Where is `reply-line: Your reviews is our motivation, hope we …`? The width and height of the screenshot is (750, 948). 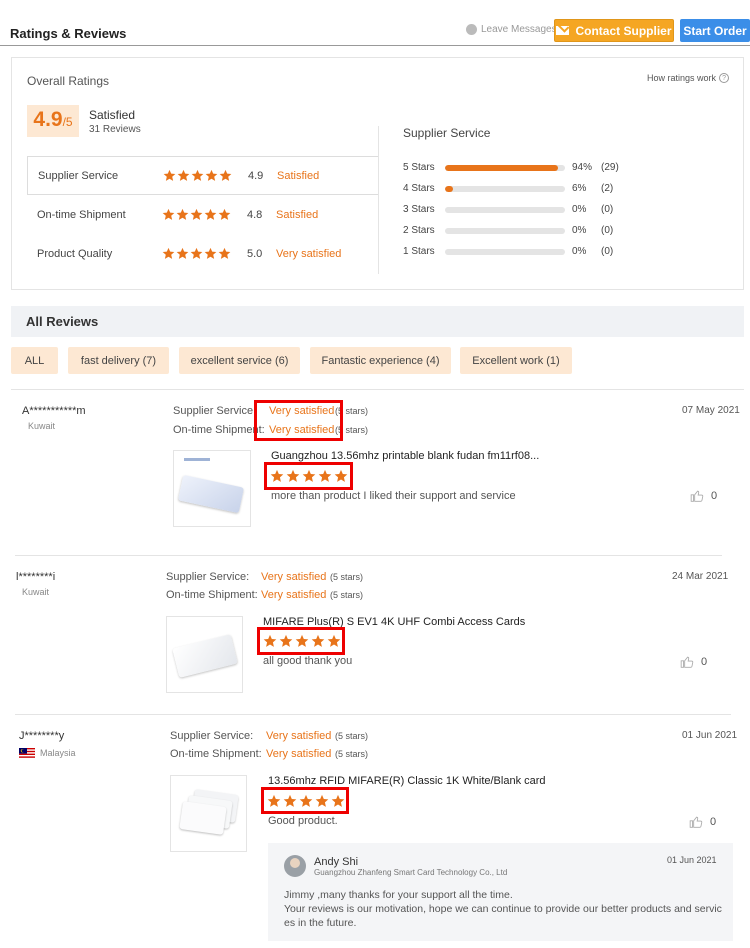 reply-line: Your reviews is our motivation, hope we … is located at coordinates (503, 909).